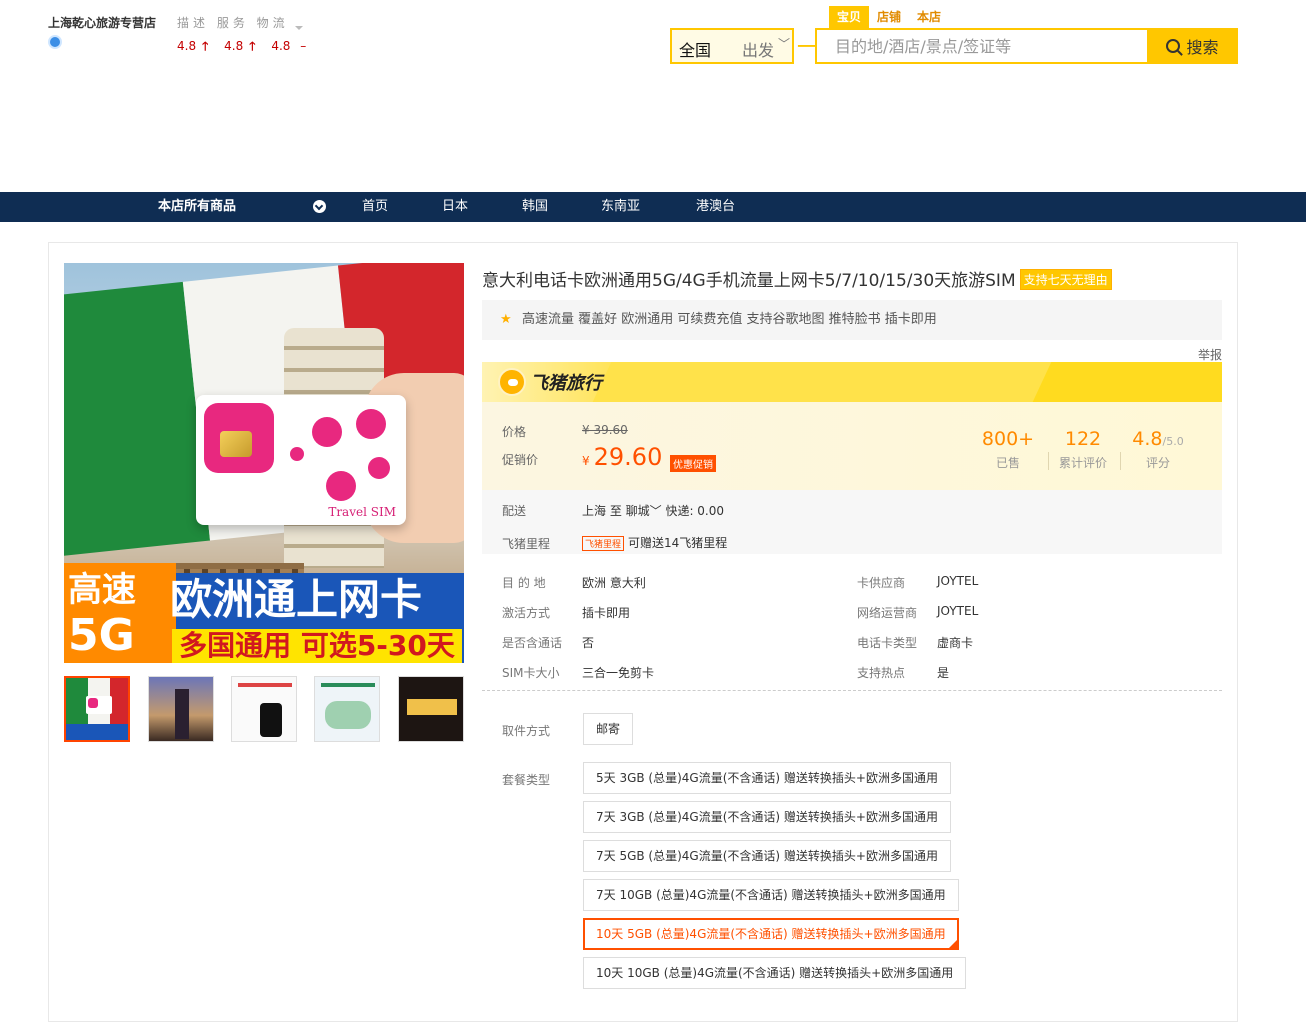  I want to click on shipping-destination: 上海 至 聊城﹀ 快递: 0.00, so click(653, 510).